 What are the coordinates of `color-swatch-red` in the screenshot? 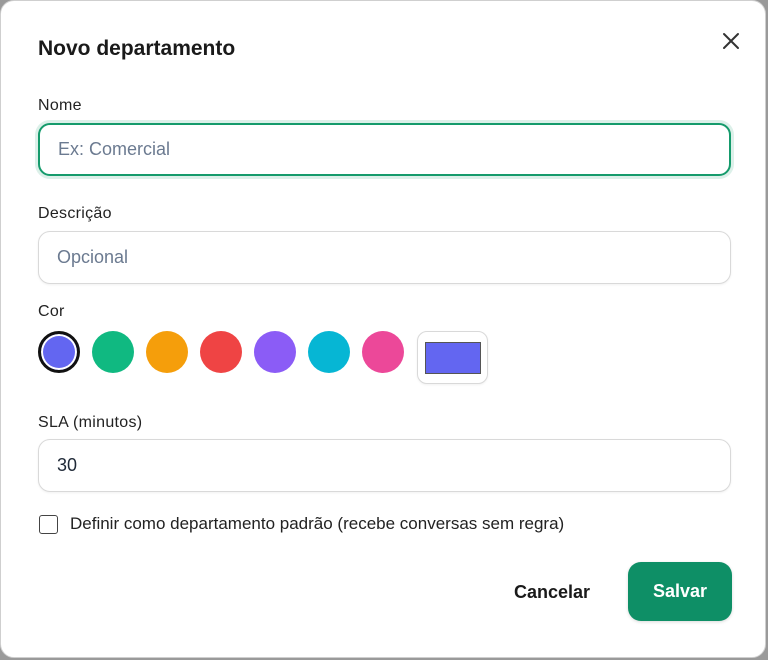 It's located at (221, 352).